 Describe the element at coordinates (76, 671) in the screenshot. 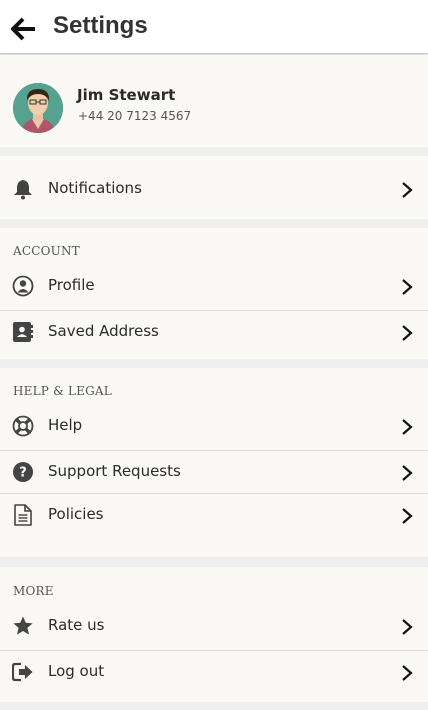

I see `log-out-label: Log out` at that location.